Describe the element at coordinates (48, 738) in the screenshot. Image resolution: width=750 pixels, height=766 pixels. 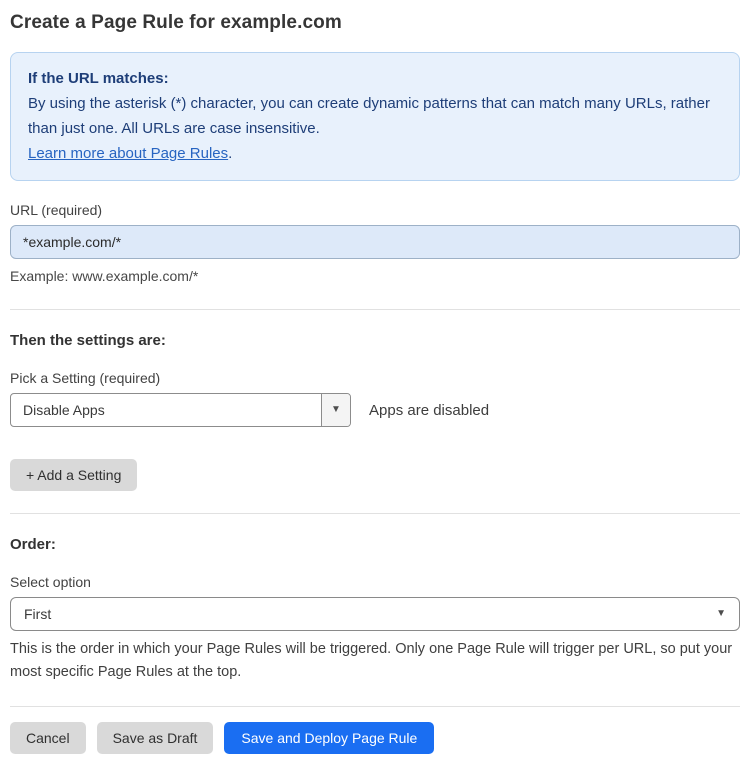
I see `cancel-button: Cancel` at that location.